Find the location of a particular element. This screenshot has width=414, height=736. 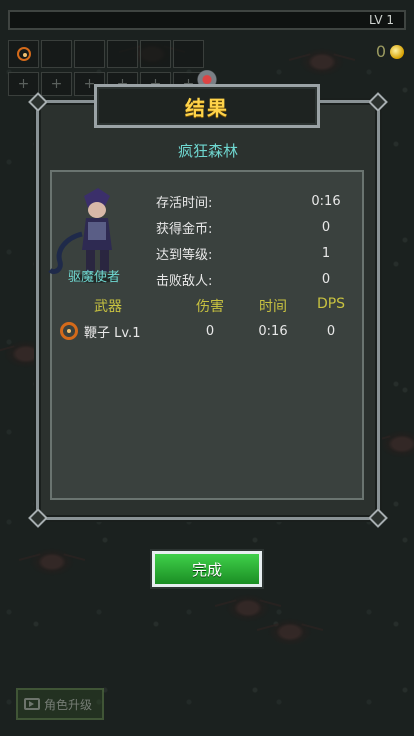

header-damage: 伤害 is located at coordinates (210, 307).